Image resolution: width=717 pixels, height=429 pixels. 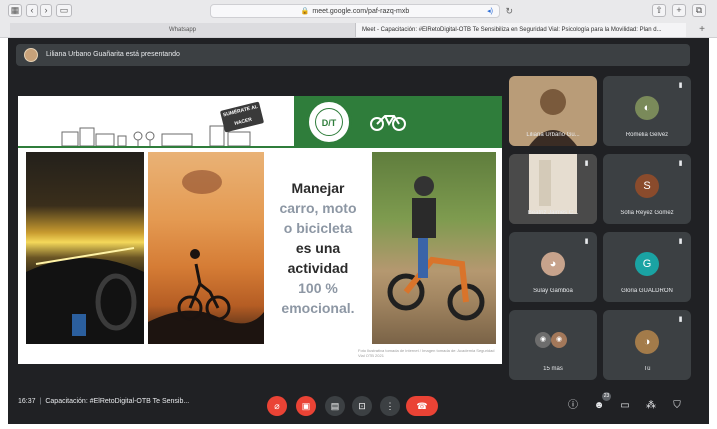 I want to click on forward-button: ›, so click(x=46, y=10).